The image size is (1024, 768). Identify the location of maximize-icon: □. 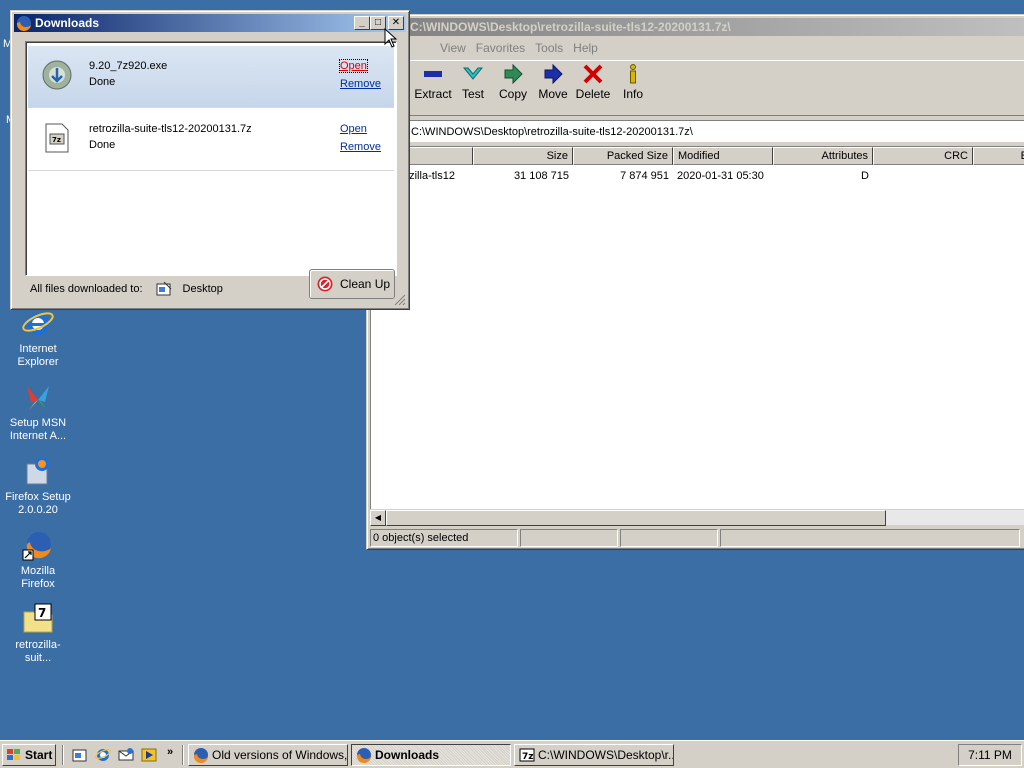
(378, 22).